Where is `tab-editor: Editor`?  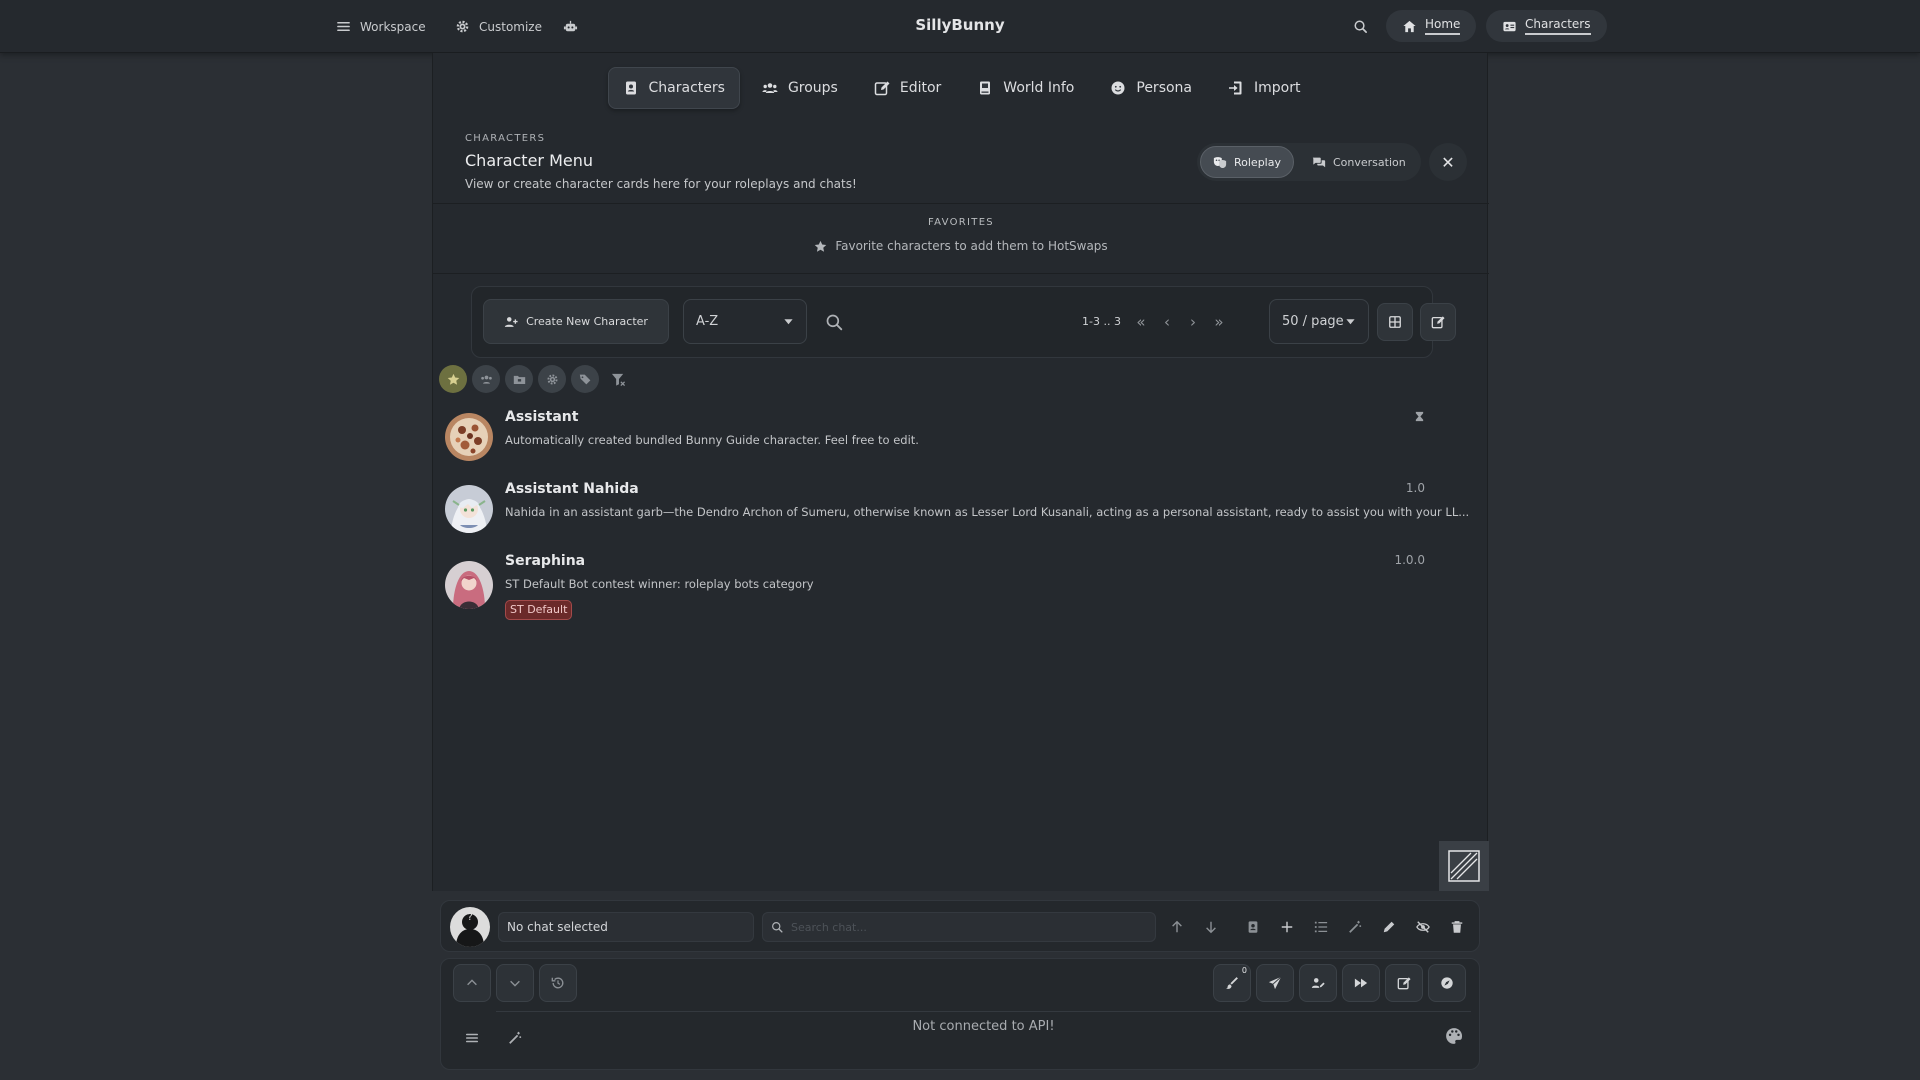 tab-editor: Editor is located at coordinates (907, 88).